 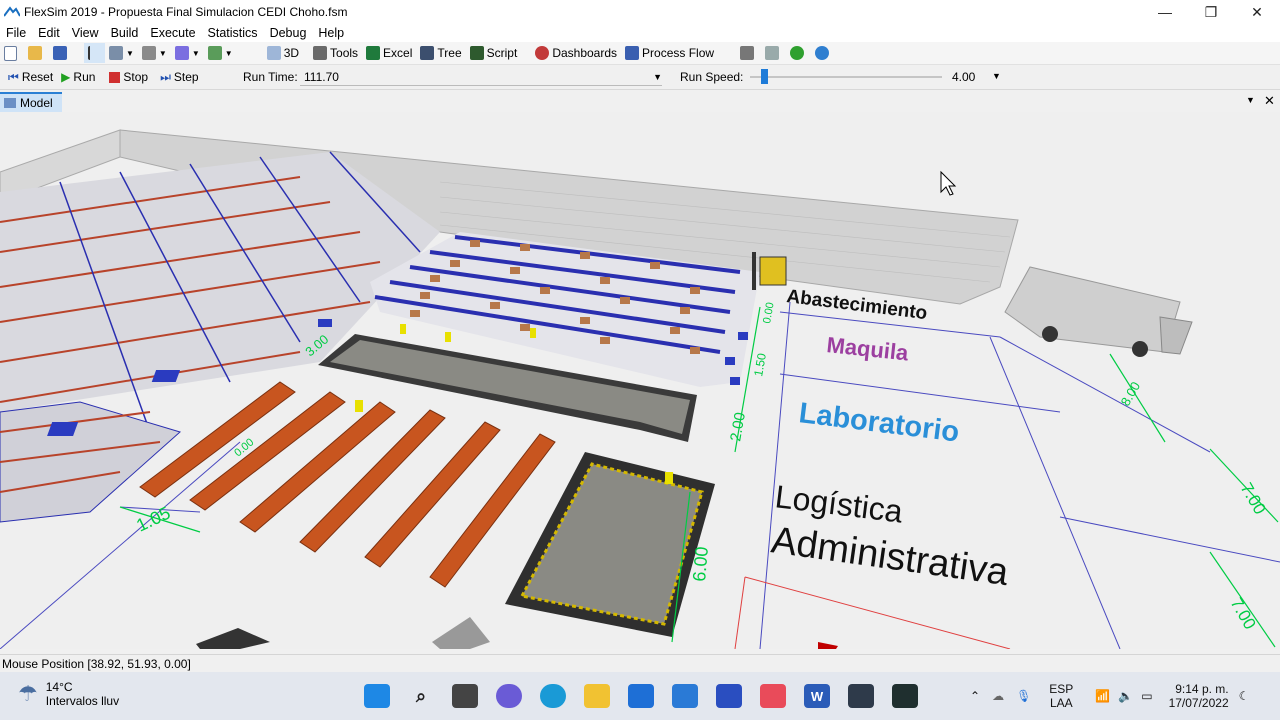 I want to click on filmora-icon, so click(x=905, y=696).